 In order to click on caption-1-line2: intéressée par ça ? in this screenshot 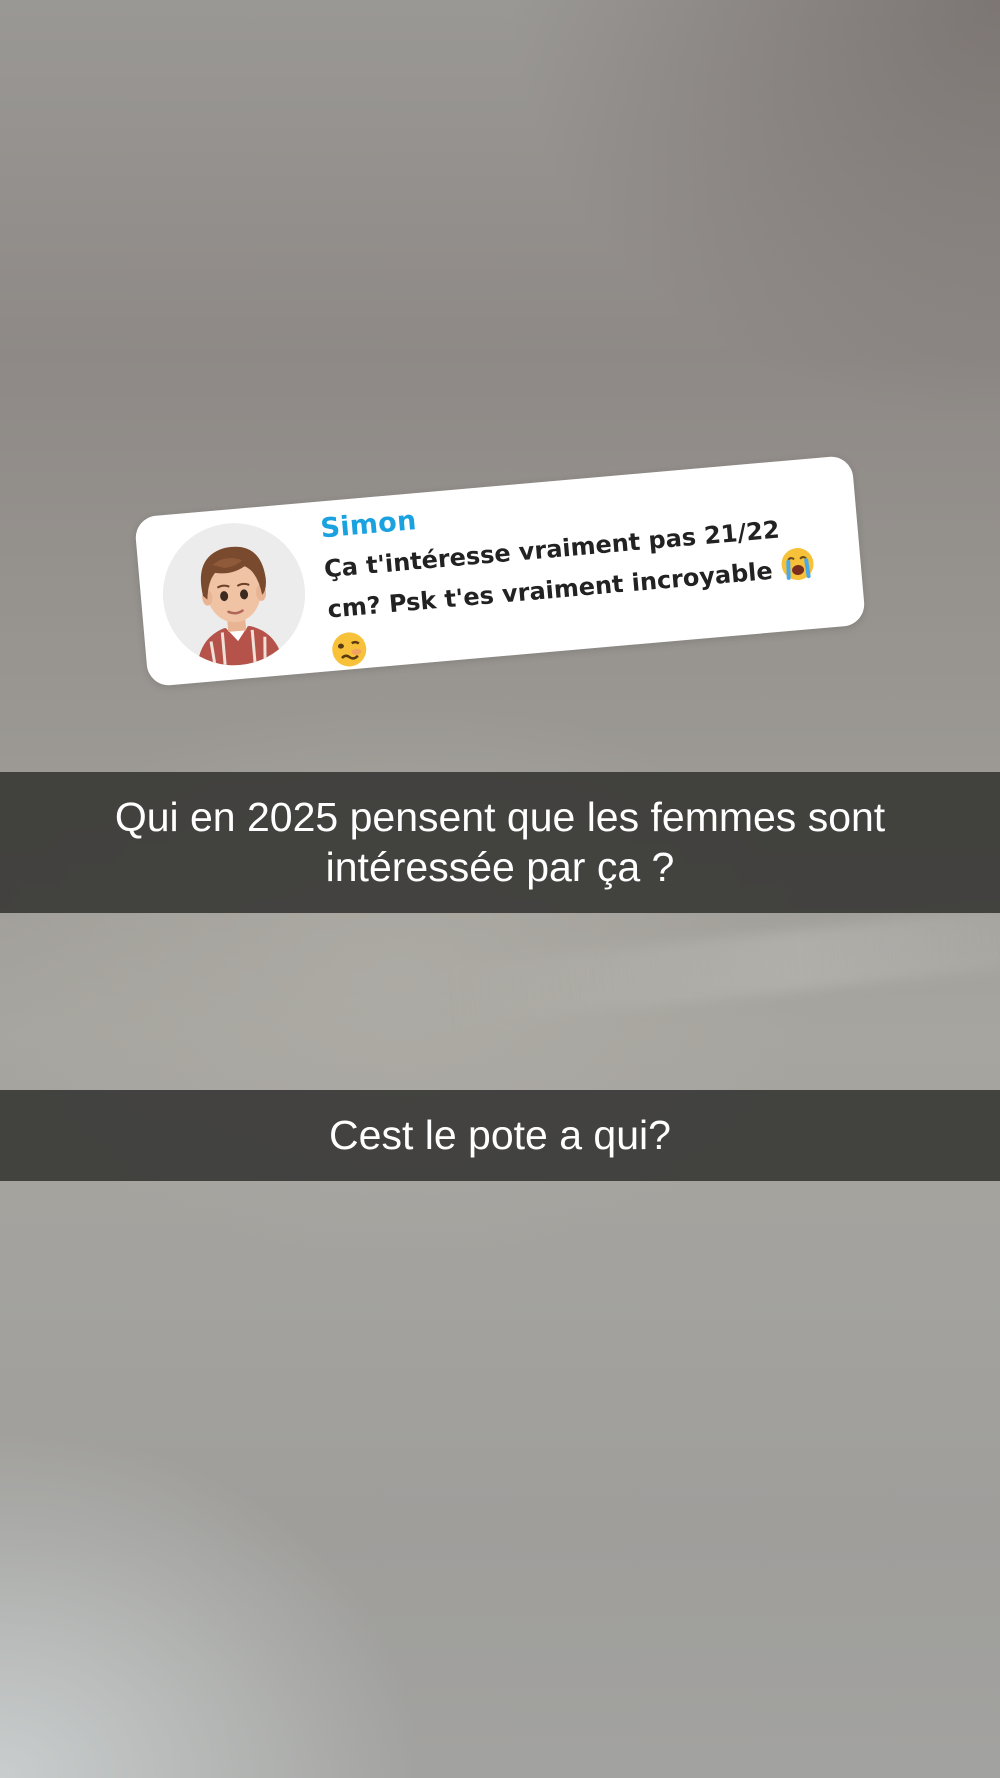, I will do `click(500, 867)`.